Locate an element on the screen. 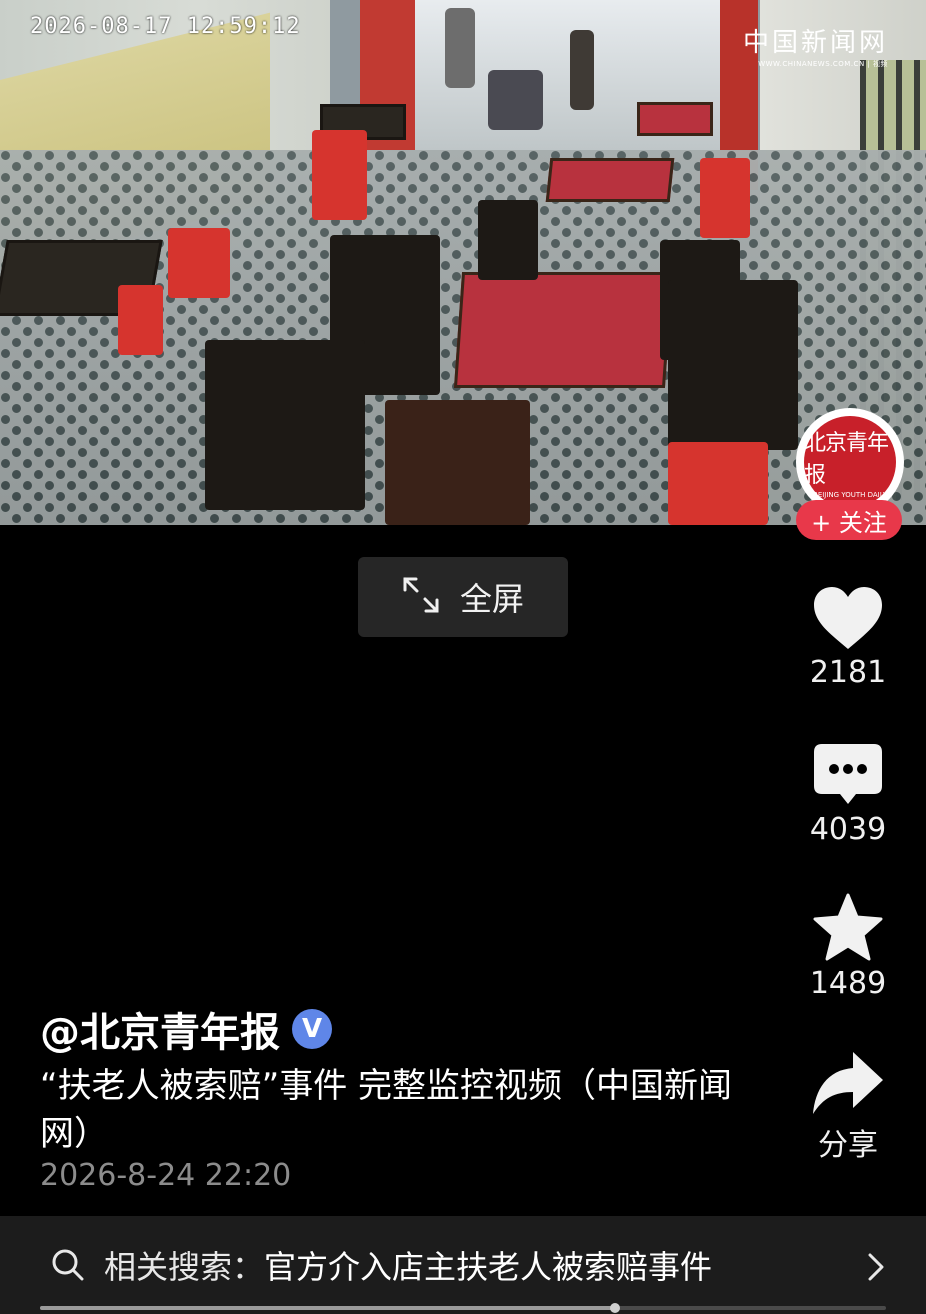 This screenshot has width=926, height=1314. video-progress-fill is located at coordinates (328, 1308).